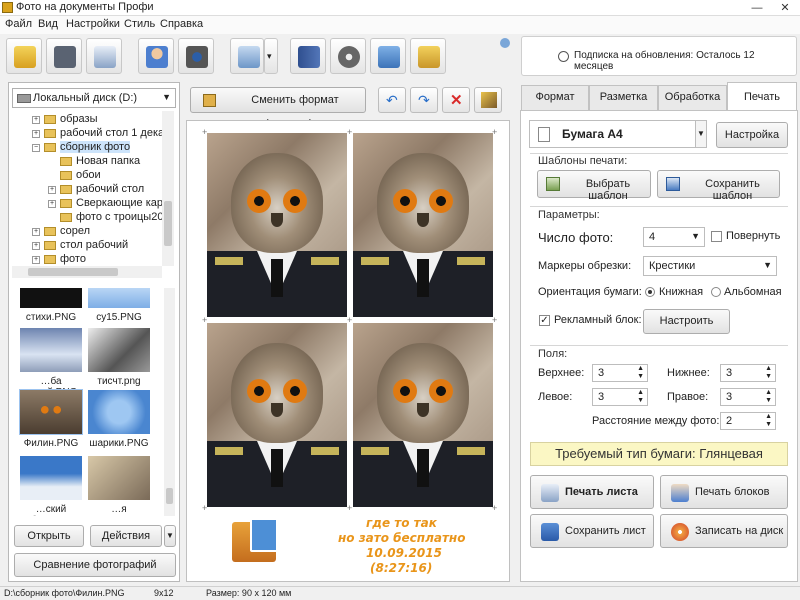  Describe the element at coordinates (196, 56) in the screenshot. I see `camera-button` at that location.